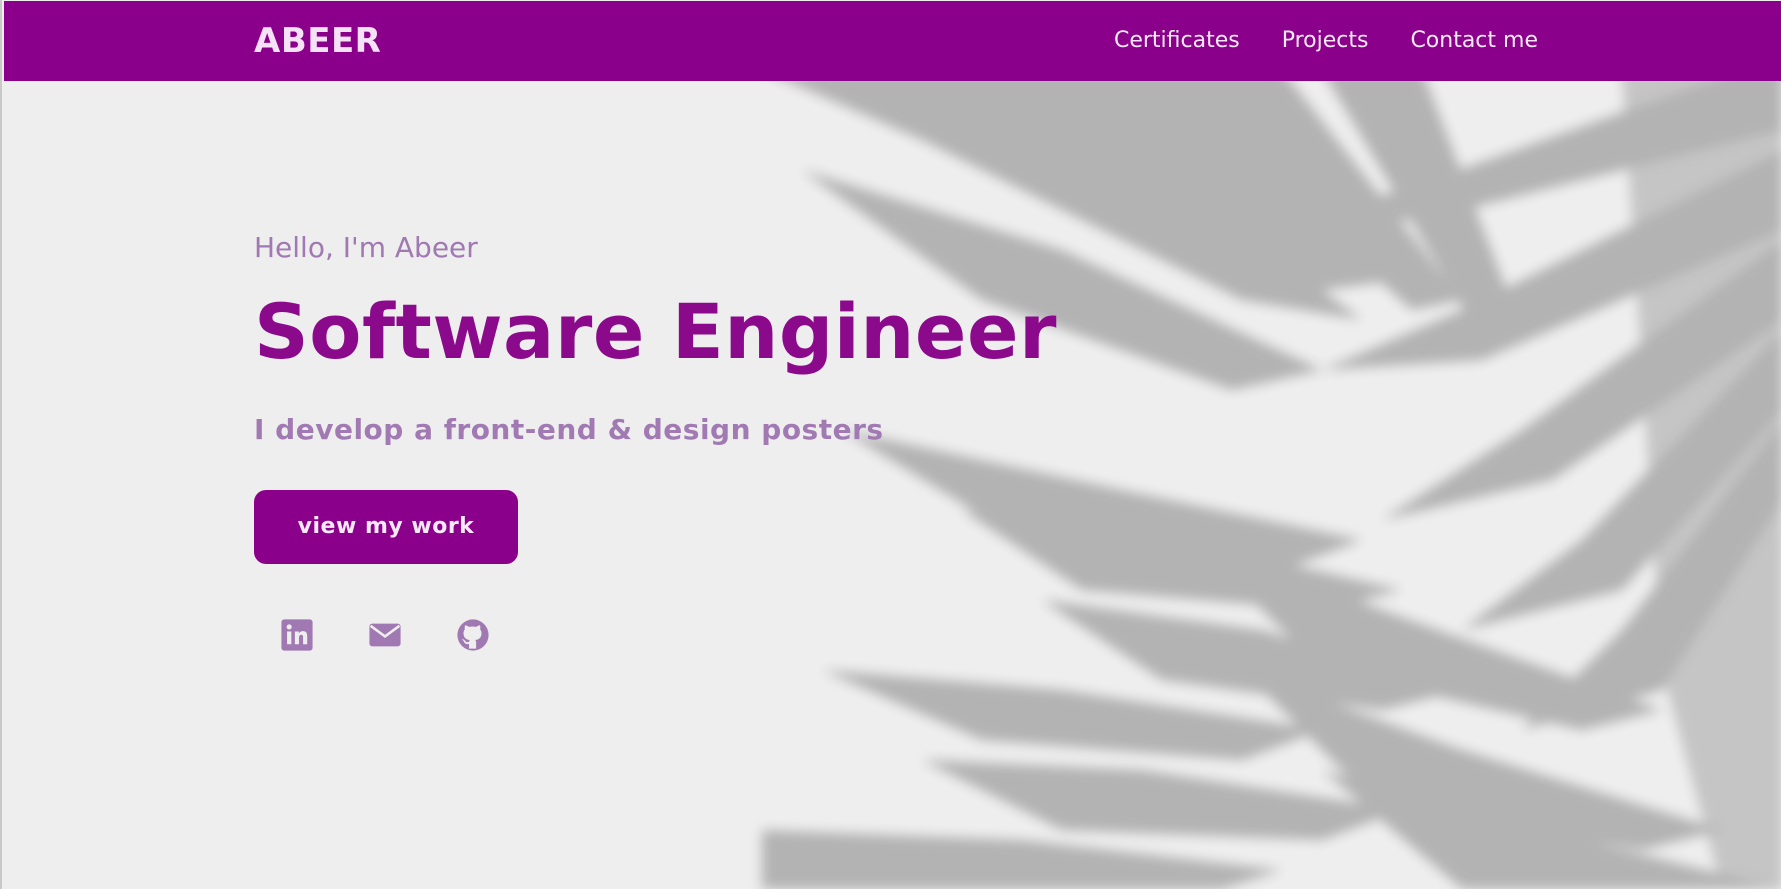  Describe the element at coordinates (317, 41) in the screenshot. I see `site-logo: ABEER` at that location.